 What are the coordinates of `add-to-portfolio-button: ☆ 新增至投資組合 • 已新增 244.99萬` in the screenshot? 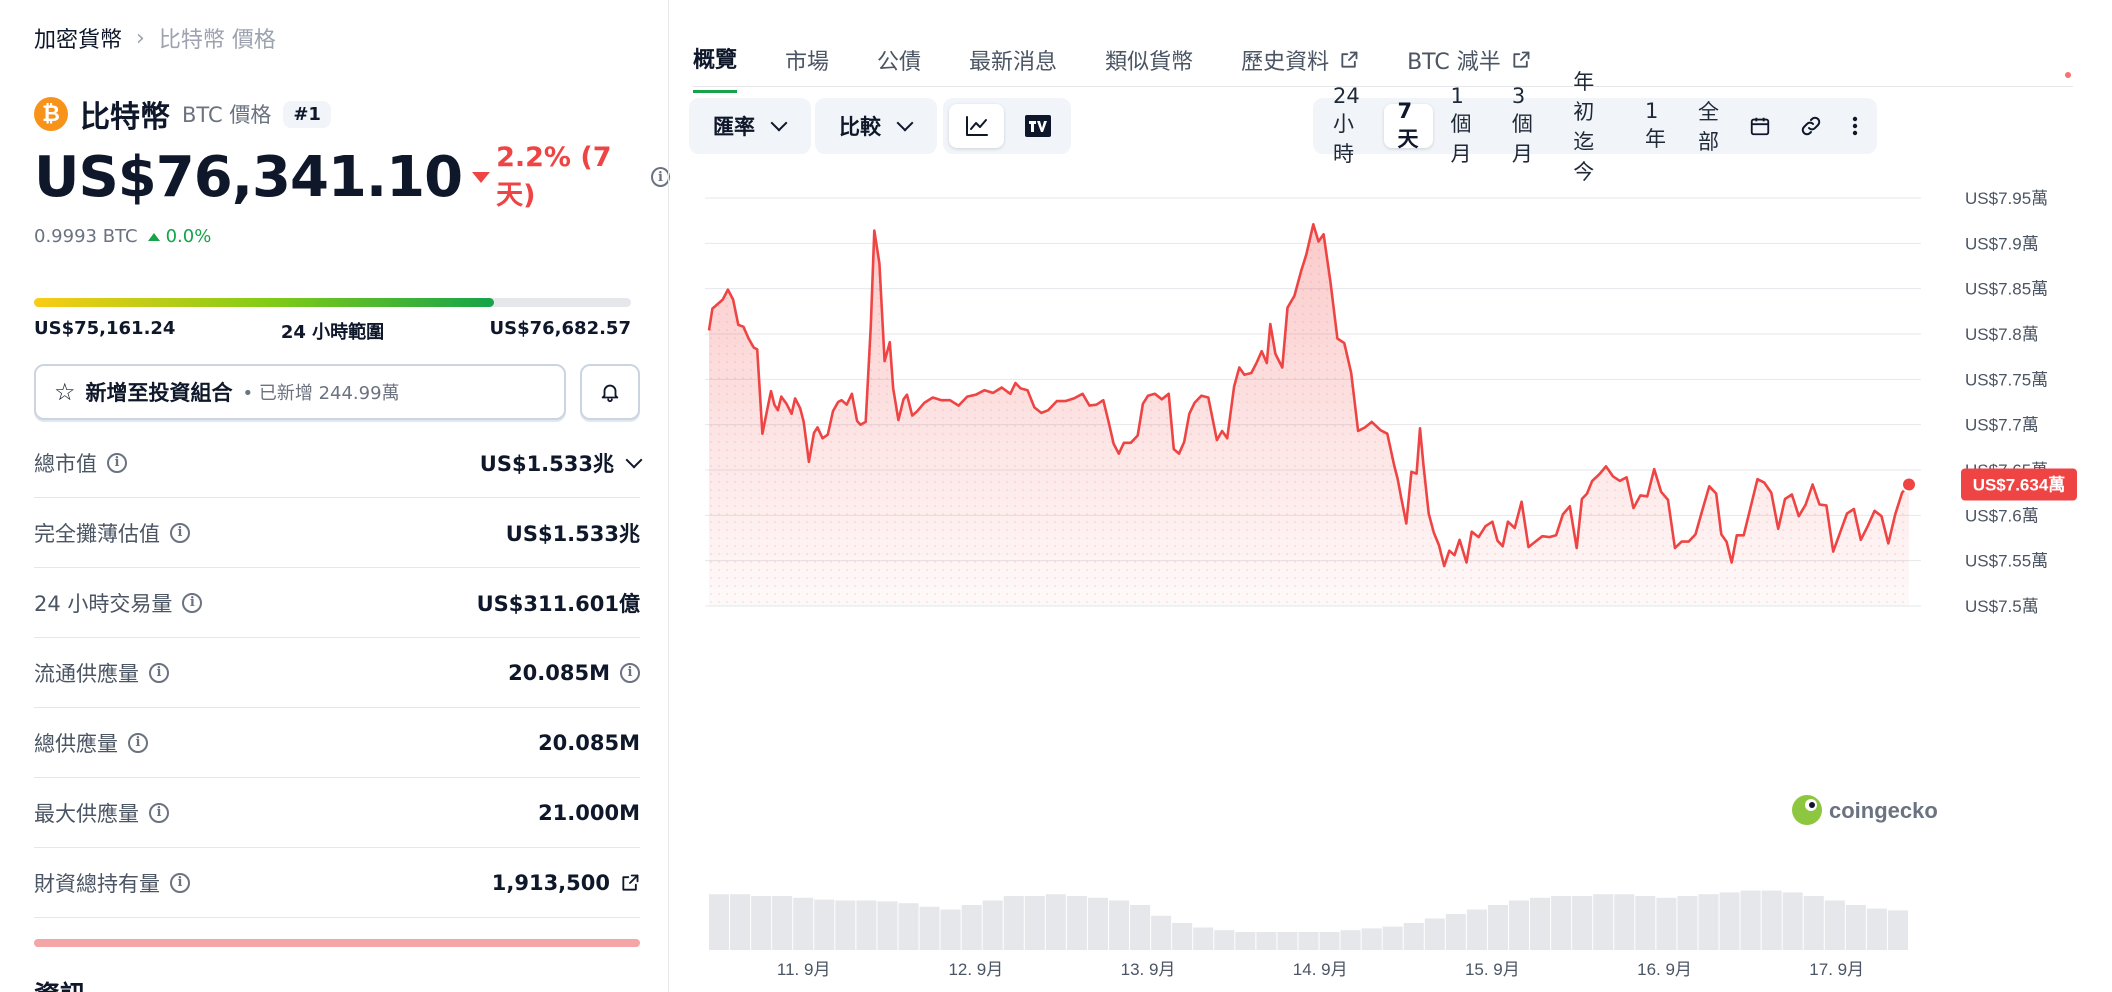 It's located at (300, 392).